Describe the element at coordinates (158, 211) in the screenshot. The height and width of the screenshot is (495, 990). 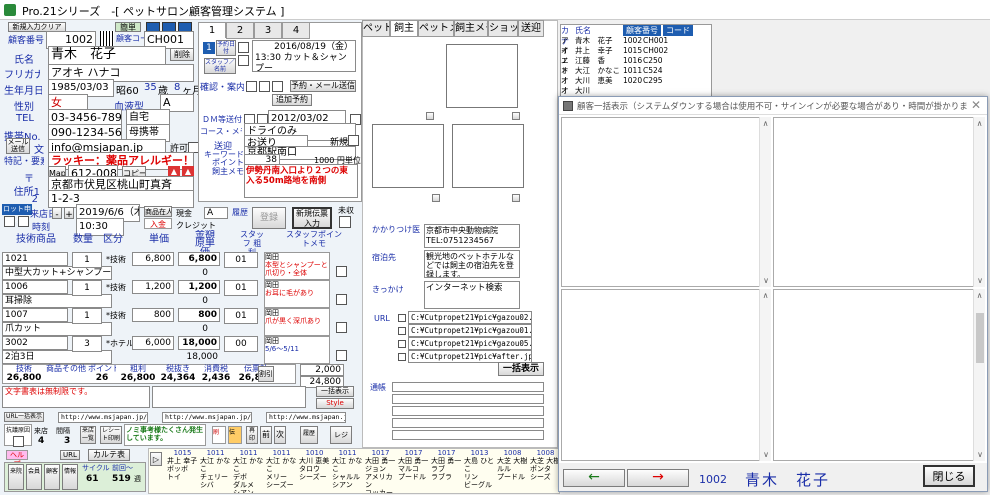
I see `product-inventory-button: 商品在人` at that location.